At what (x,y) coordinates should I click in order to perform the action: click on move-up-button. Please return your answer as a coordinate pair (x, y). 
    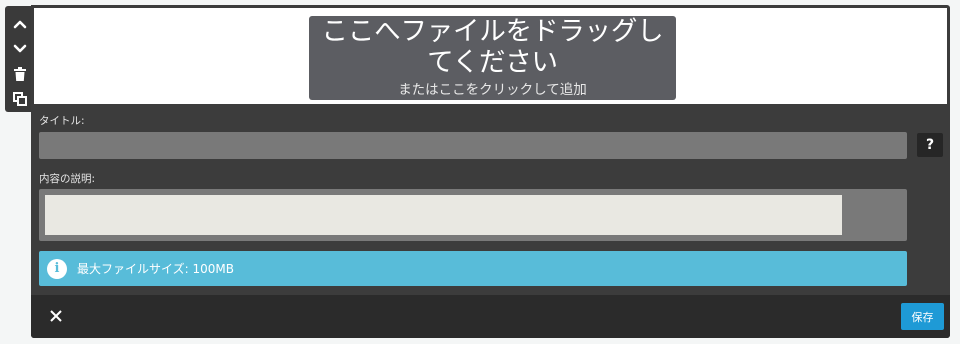
    Looking at the image, I should click on (20, 23).